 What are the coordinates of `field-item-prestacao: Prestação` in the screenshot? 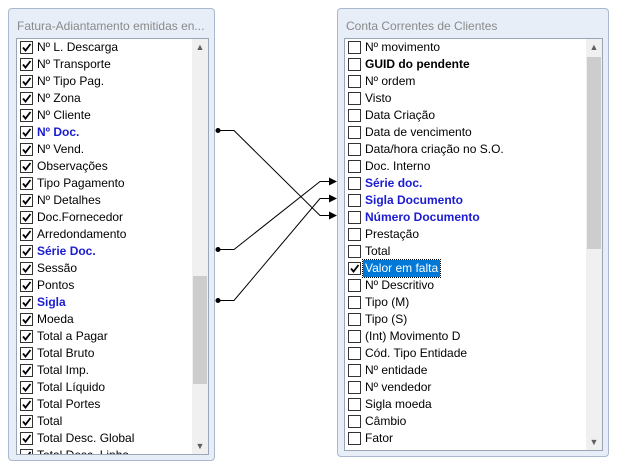 It's located at (466, 234).